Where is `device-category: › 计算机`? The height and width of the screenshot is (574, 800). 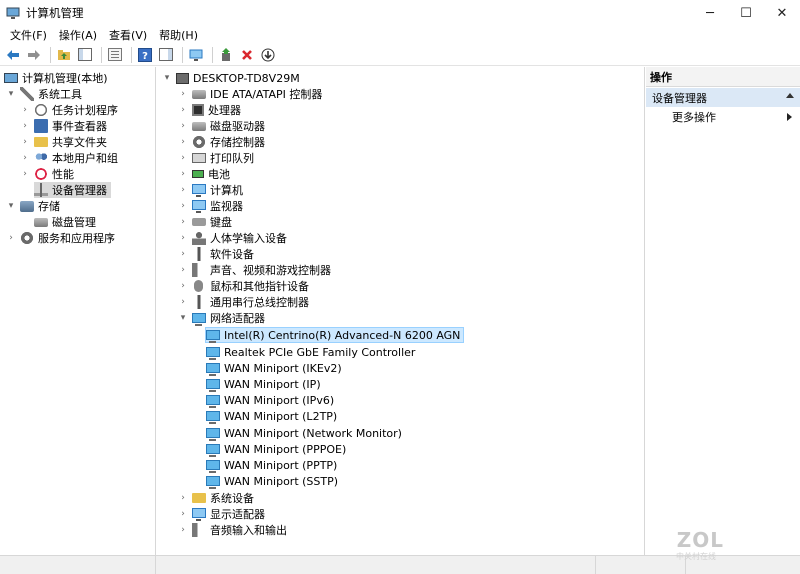 device-category: › 计算机 is located at coordinates (210, 190).